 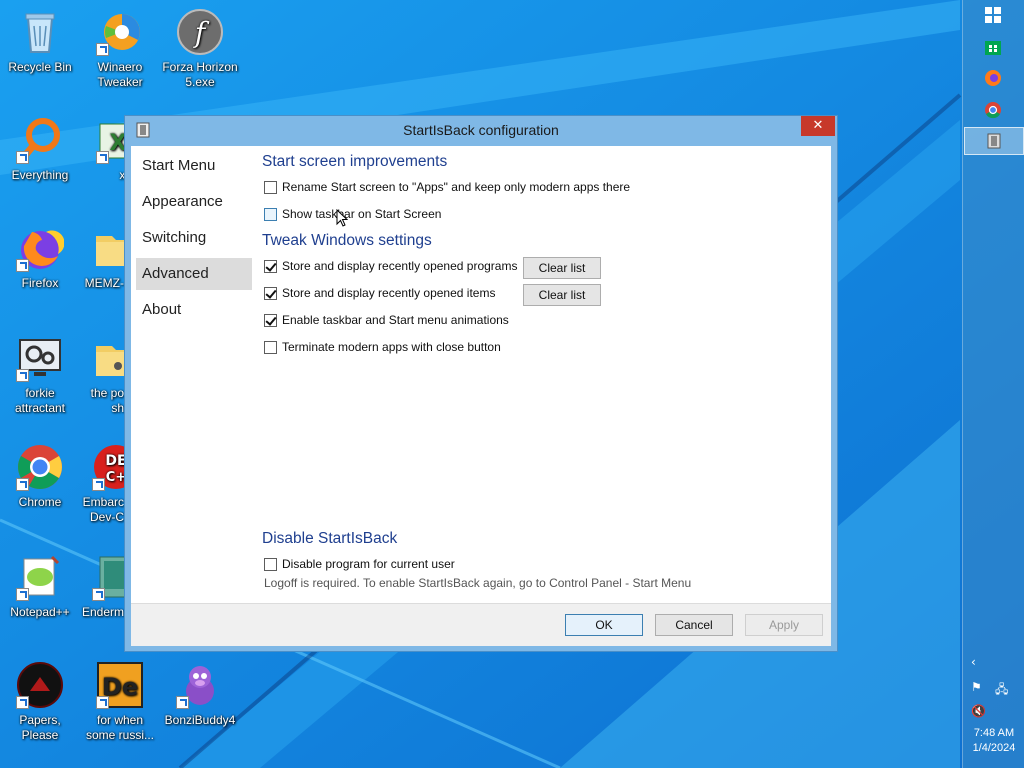 I want to click on taskbar-startisback-button, so click(x=994, y=141).